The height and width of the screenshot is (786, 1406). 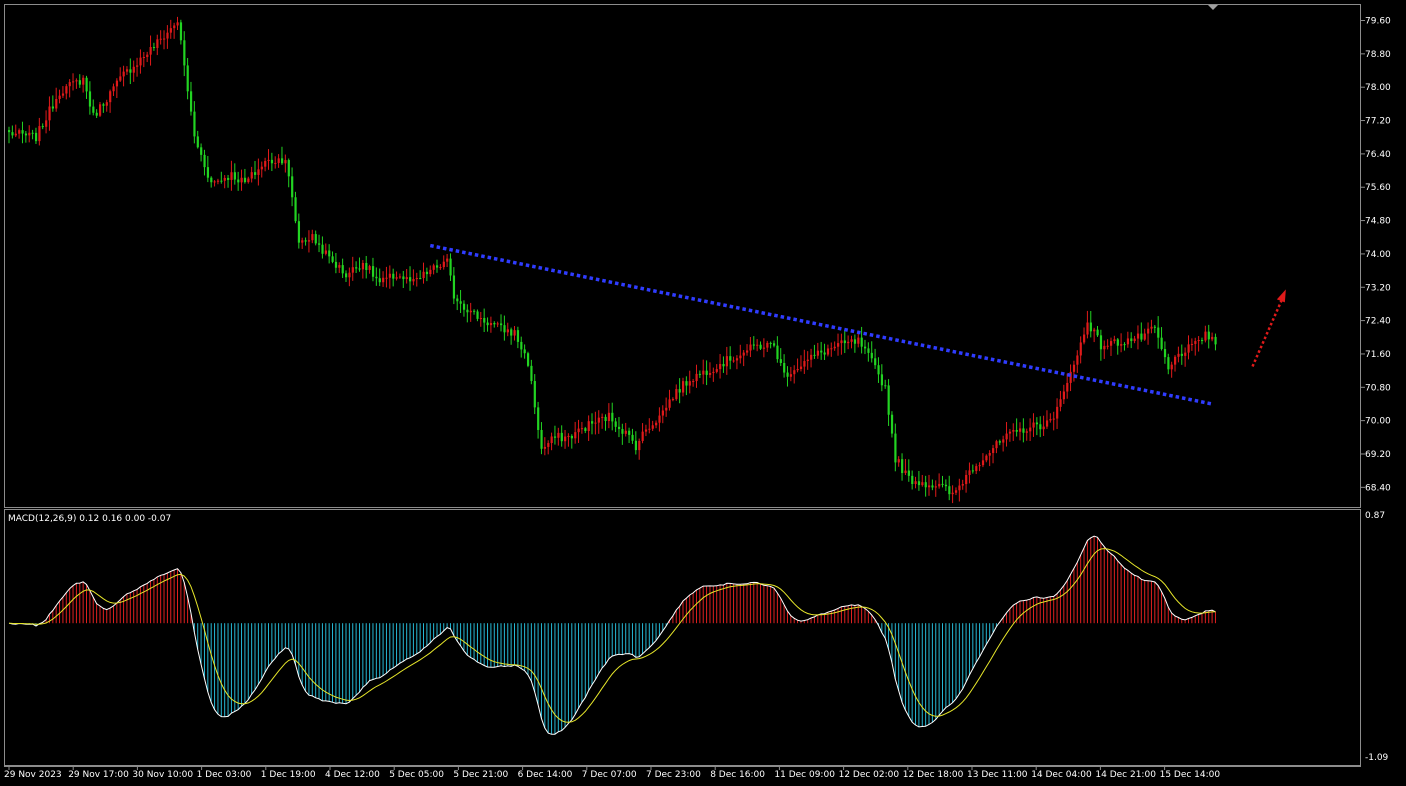 I want to click on time-tick-label: 7 Dec 23:00, so click(x=673, y=775).